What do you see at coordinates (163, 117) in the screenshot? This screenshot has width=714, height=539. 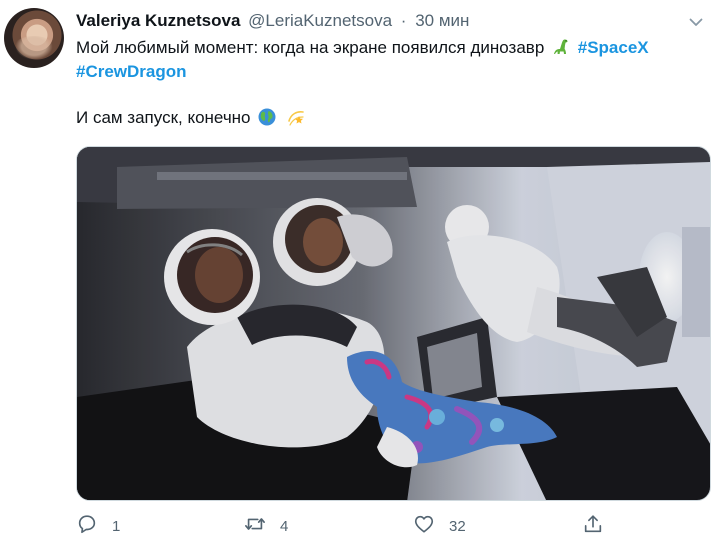 I see `tweet-text-part2: И сам запуск, конечно` at bounding box center [163, 117].